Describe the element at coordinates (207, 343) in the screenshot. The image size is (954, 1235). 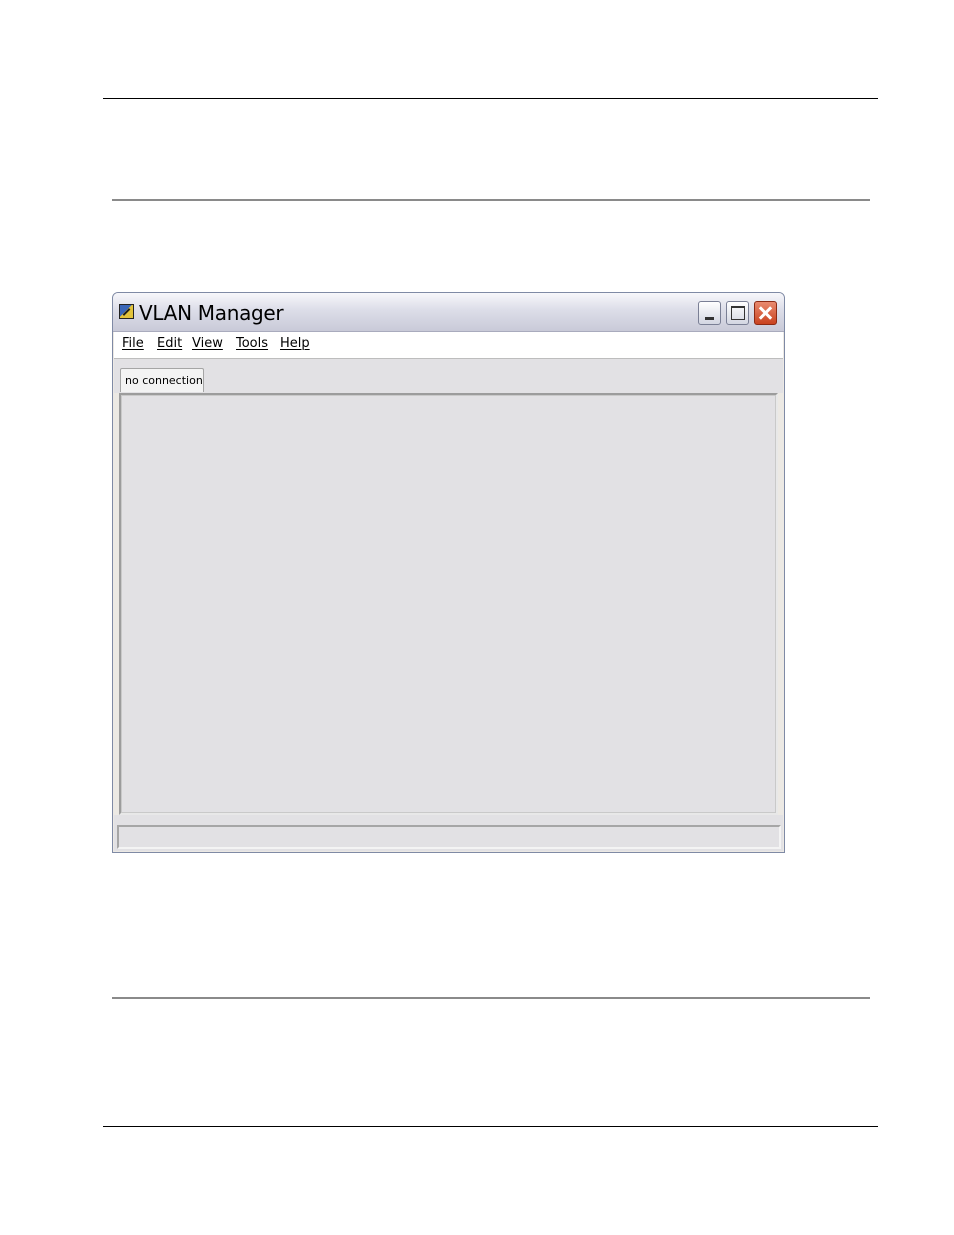
I see `menu-view: View` at that location.